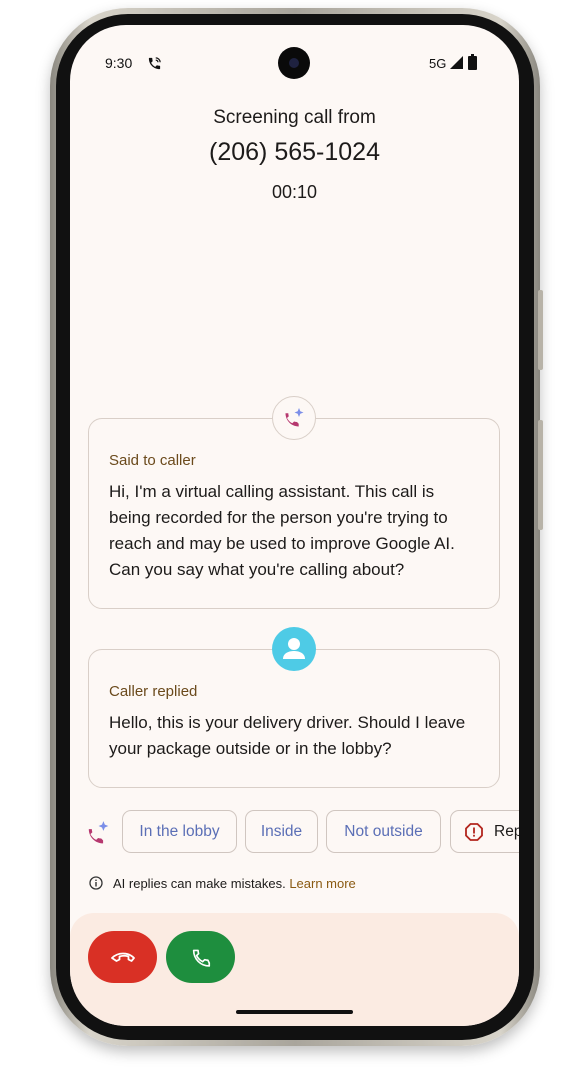  I want to click on status-time: 9:30, so click(119, 63).